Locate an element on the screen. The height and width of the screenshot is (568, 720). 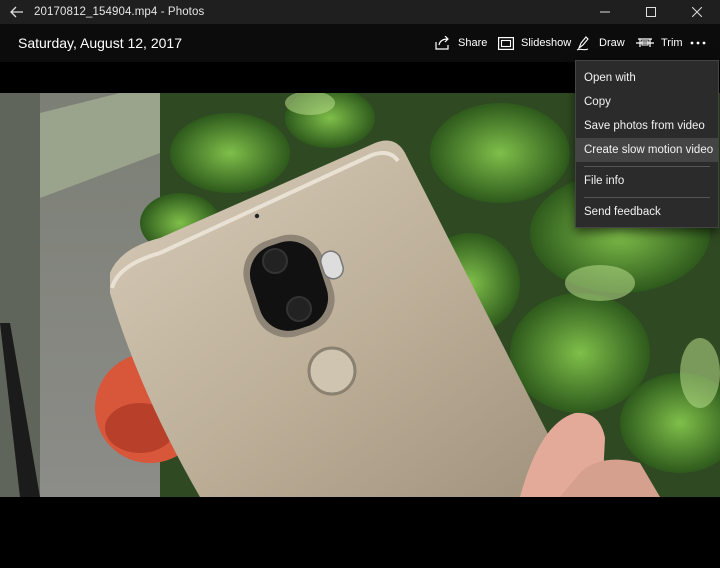
pen-icon is located at coordinates (582, 43).